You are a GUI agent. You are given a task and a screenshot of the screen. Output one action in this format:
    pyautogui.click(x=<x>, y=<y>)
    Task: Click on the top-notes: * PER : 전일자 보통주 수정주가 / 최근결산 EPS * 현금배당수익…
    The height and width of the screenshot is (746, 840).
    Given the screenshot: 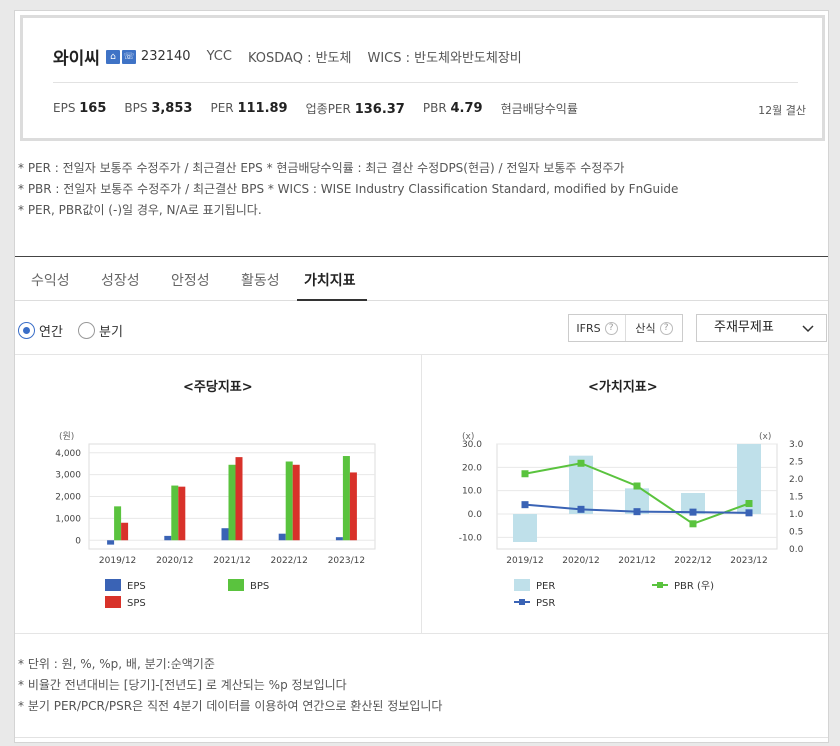 What is the action you would take?
    pyautogui.click(x=348, y=189)
    